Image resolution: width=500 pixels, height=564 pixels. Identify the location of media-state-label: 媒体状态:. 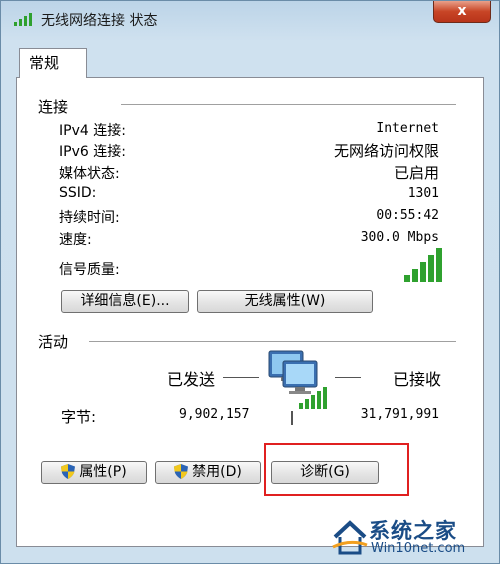
(89, 174).